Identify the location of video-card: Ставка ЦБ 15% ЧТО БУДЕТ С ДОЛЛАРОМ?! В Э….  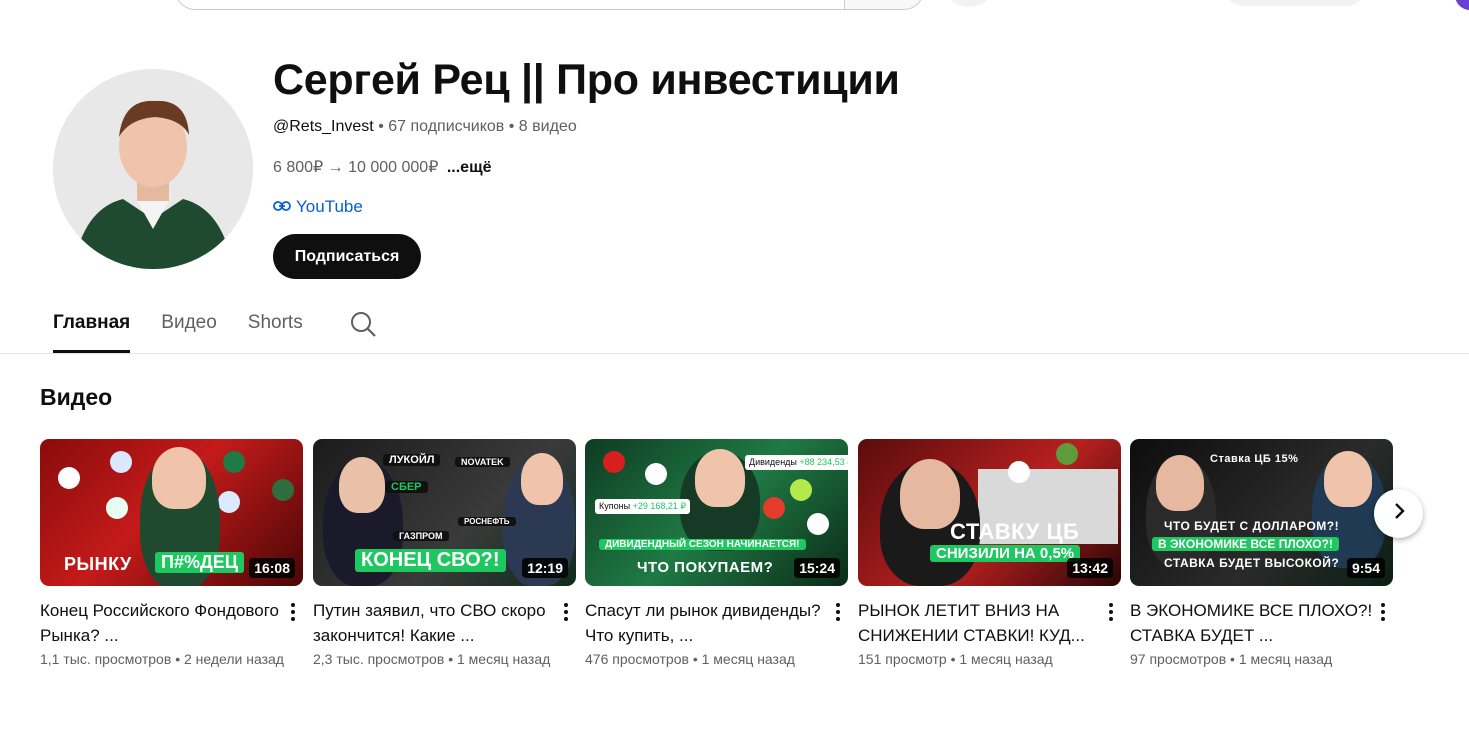
(1261, 553).